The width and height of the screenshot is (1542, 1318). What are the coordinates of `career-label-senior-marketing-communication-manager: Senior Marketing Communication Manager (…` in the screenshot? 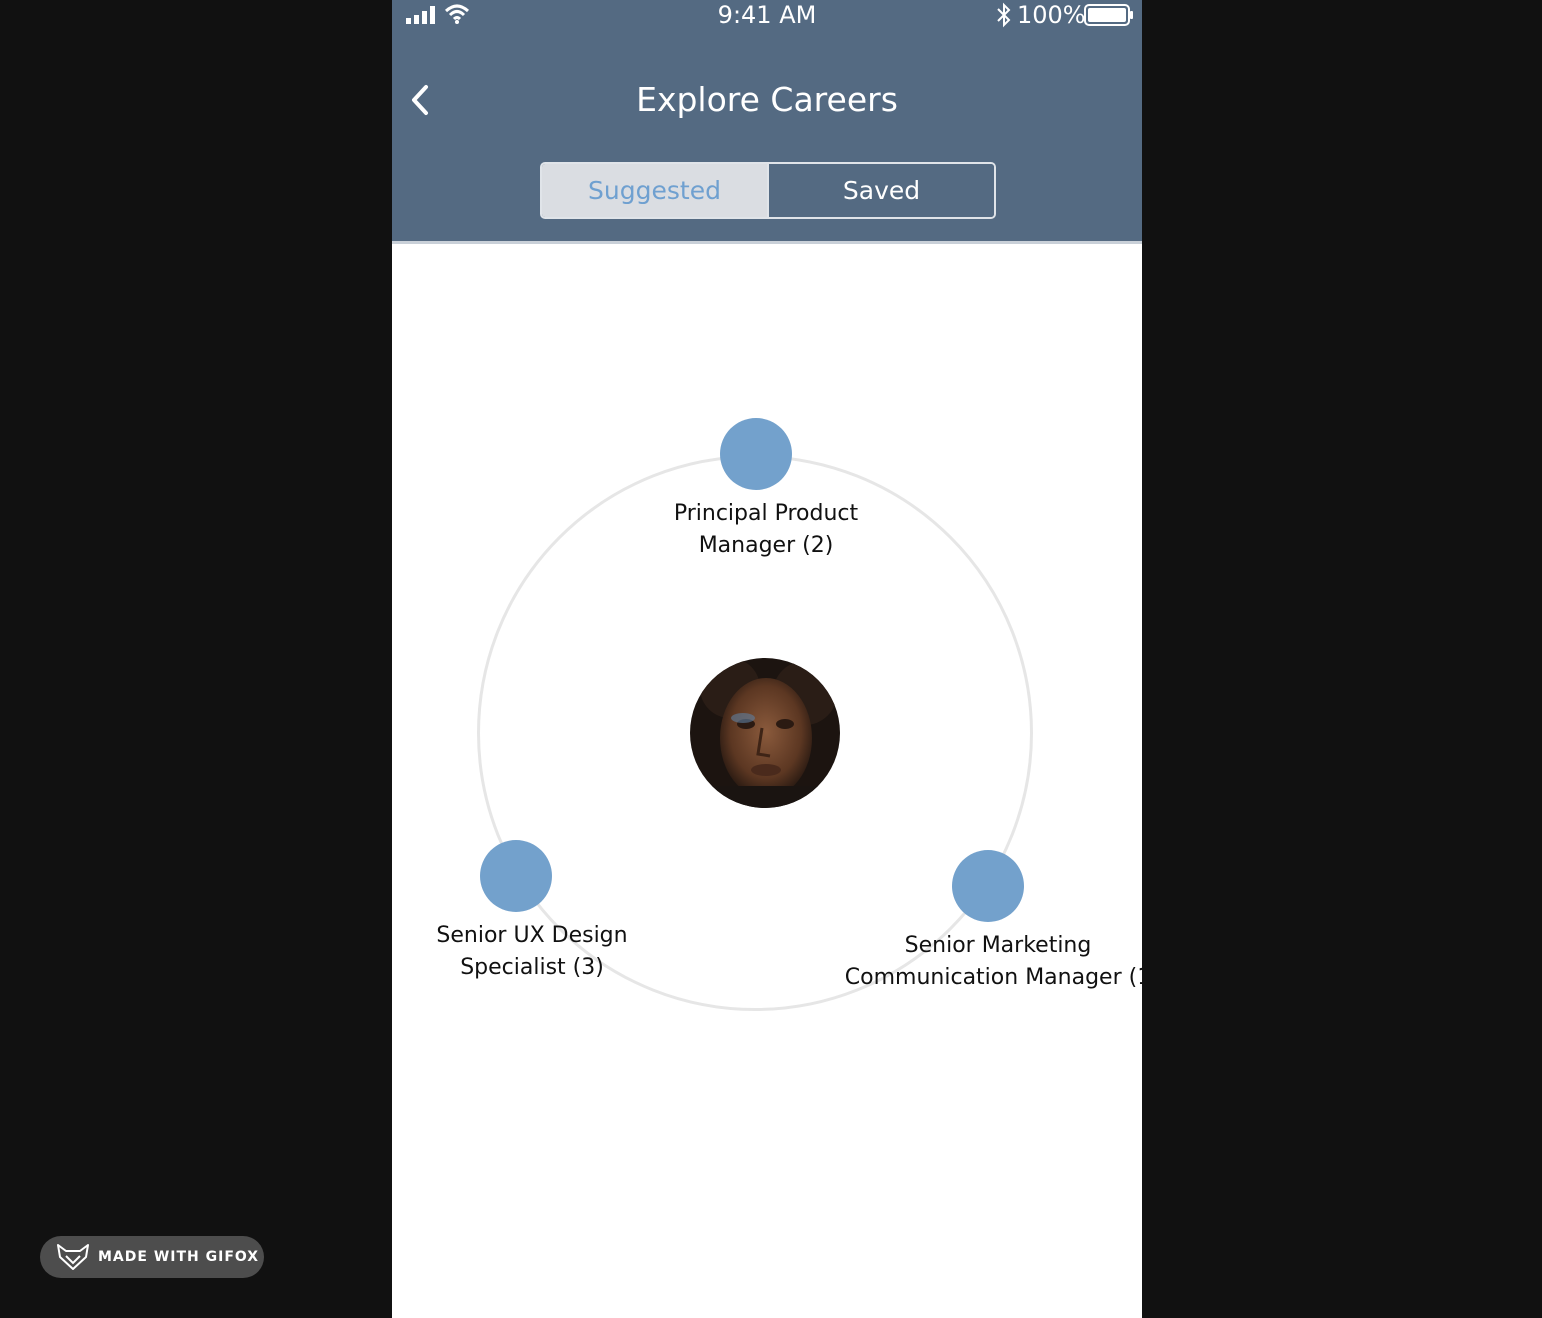 It's located at (990, 962).